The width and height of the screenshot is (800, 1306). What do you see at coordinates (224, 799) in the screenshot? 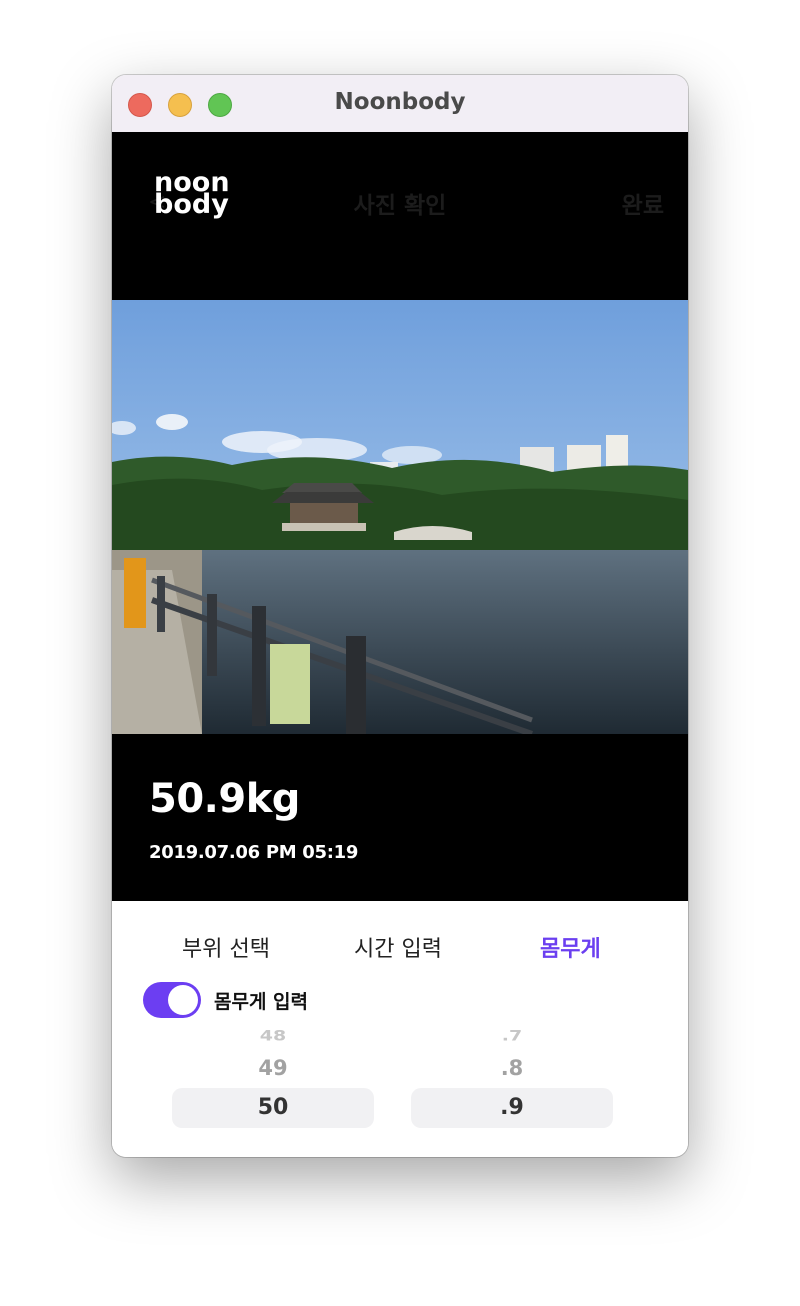
I see `weight-value: 50.9kg` at bounding box center [224, 799].